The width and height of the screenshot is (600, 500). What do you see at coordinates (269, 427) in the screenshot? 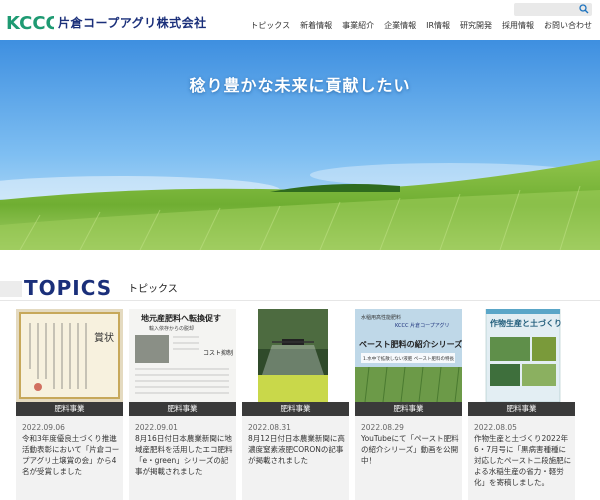
I see `card-date: 2022.08.31` at bounding box center [269, 427].